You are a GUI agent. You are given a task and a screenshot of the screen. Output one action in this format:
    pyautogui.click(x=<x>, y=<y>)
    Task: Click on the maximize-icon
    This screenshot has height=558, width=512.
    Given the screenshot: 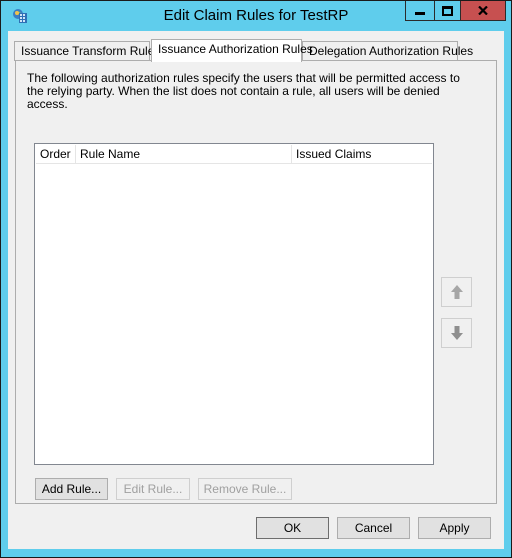 What is the action you would take?
    pyautogui.click(x=447, y=10)
    